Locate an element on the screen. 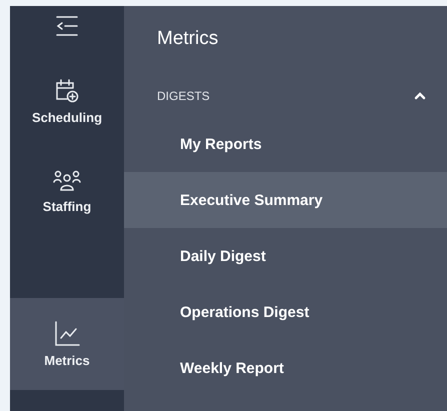 The height and width of the screenshot is (411, 447). menu-item: Executive Summary is located at coordinates (285, 200).